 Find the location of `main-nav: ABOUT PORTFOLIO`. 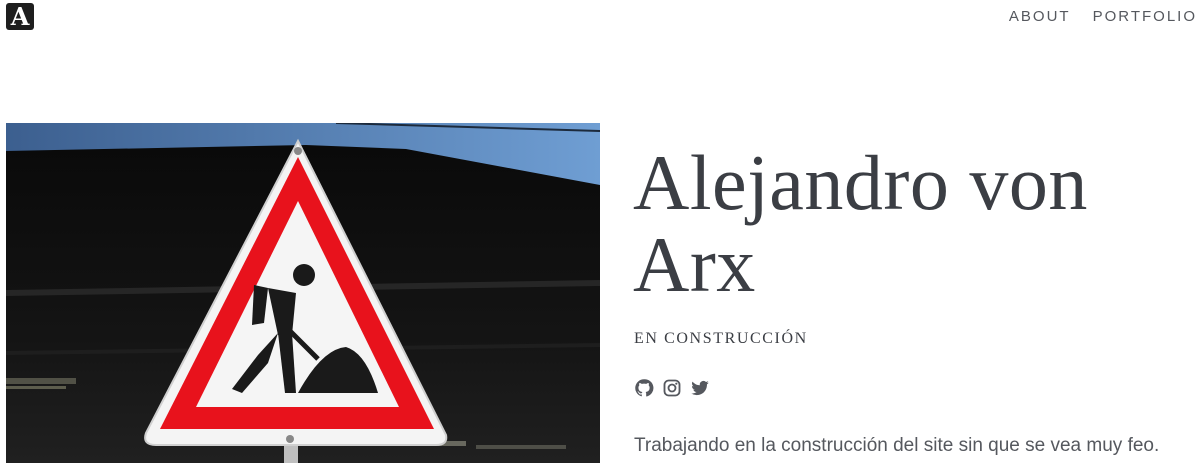

main-nav: ABOUT PORTFOLIO is located at coordinates (1103, 17).